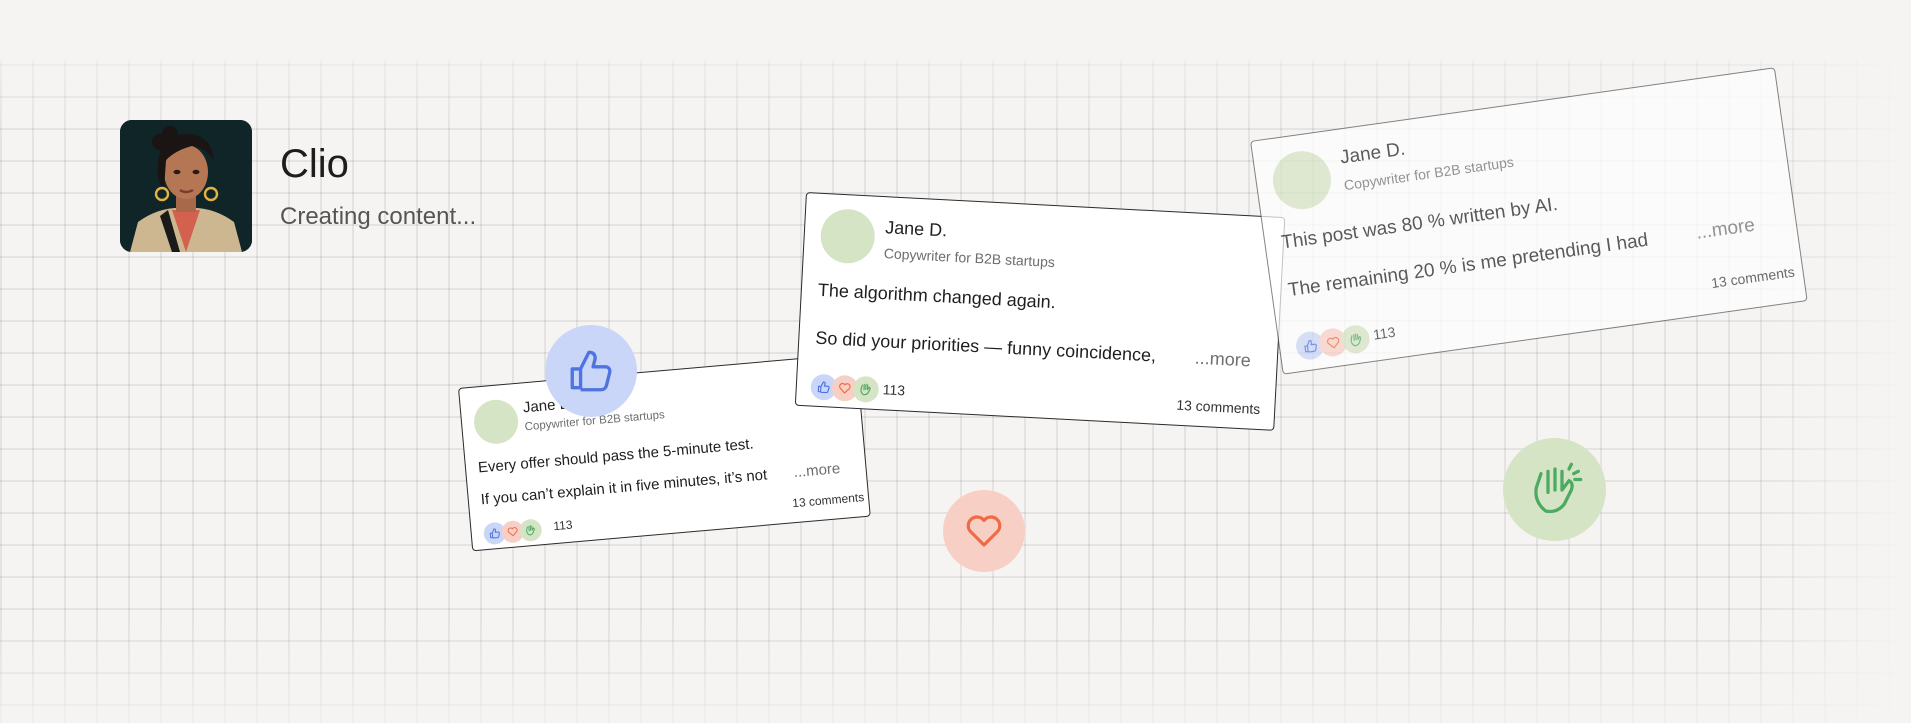 The image size is (1911, 723). Describe the element at coordinates (314, 164) in the screenshot. I see `profile-name: Clio` at that location.